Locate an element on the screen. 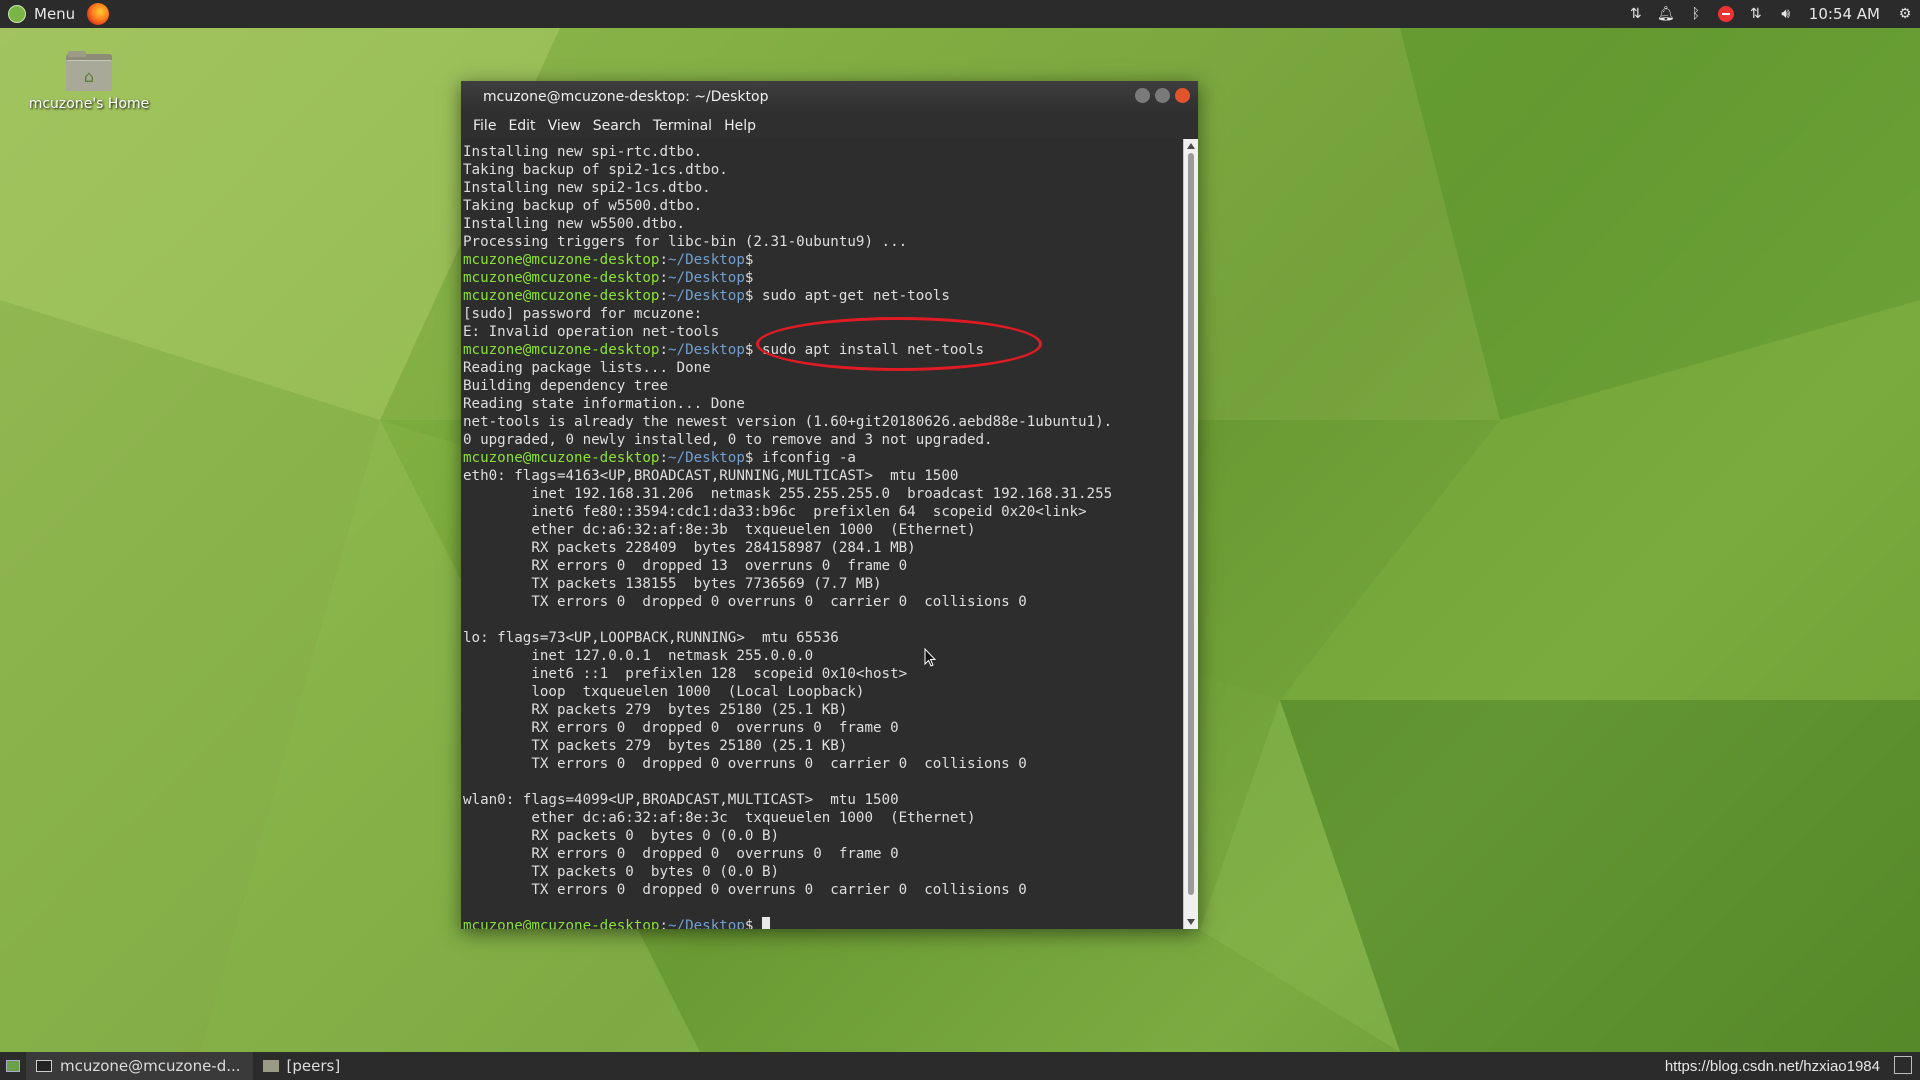 This screenshot has height=1080, width=1920. close-button is located at coordinates (1182, 95).